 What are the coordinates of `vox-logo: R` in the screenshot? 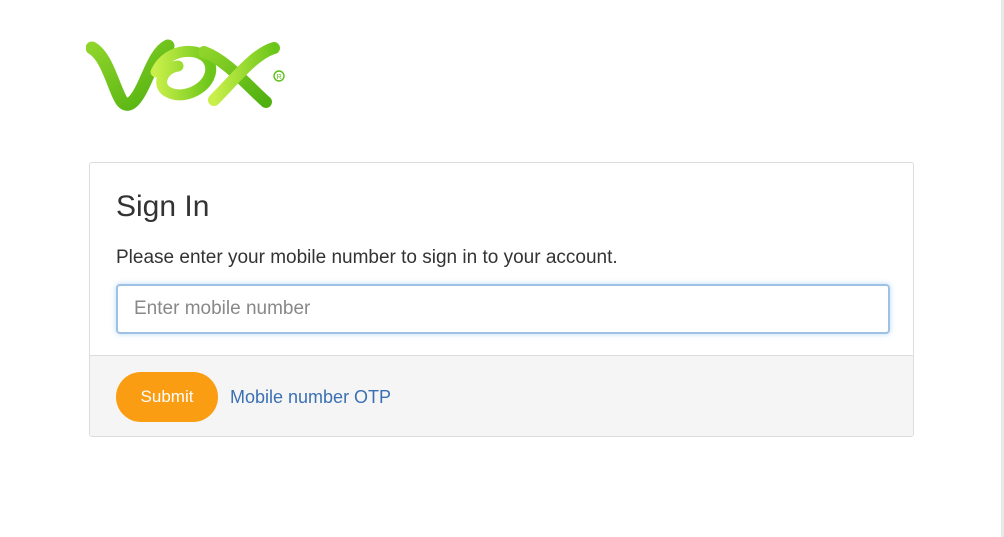 It's located at (188, 76).